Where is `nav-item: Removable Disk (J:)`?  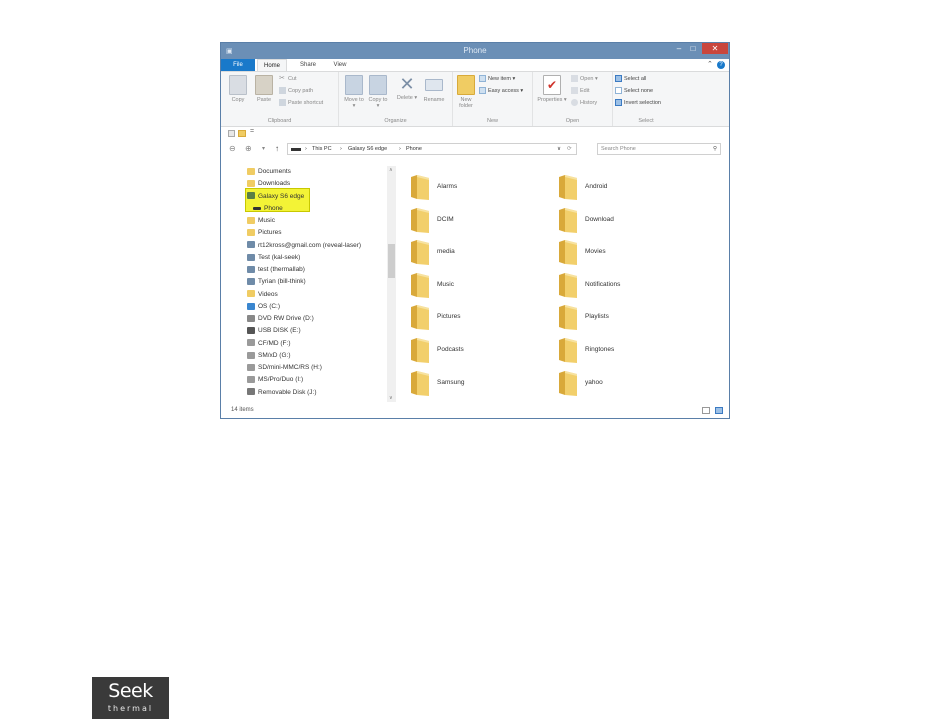
nav-item: Removable Disk (J:) is located at coordinates (282, 392).